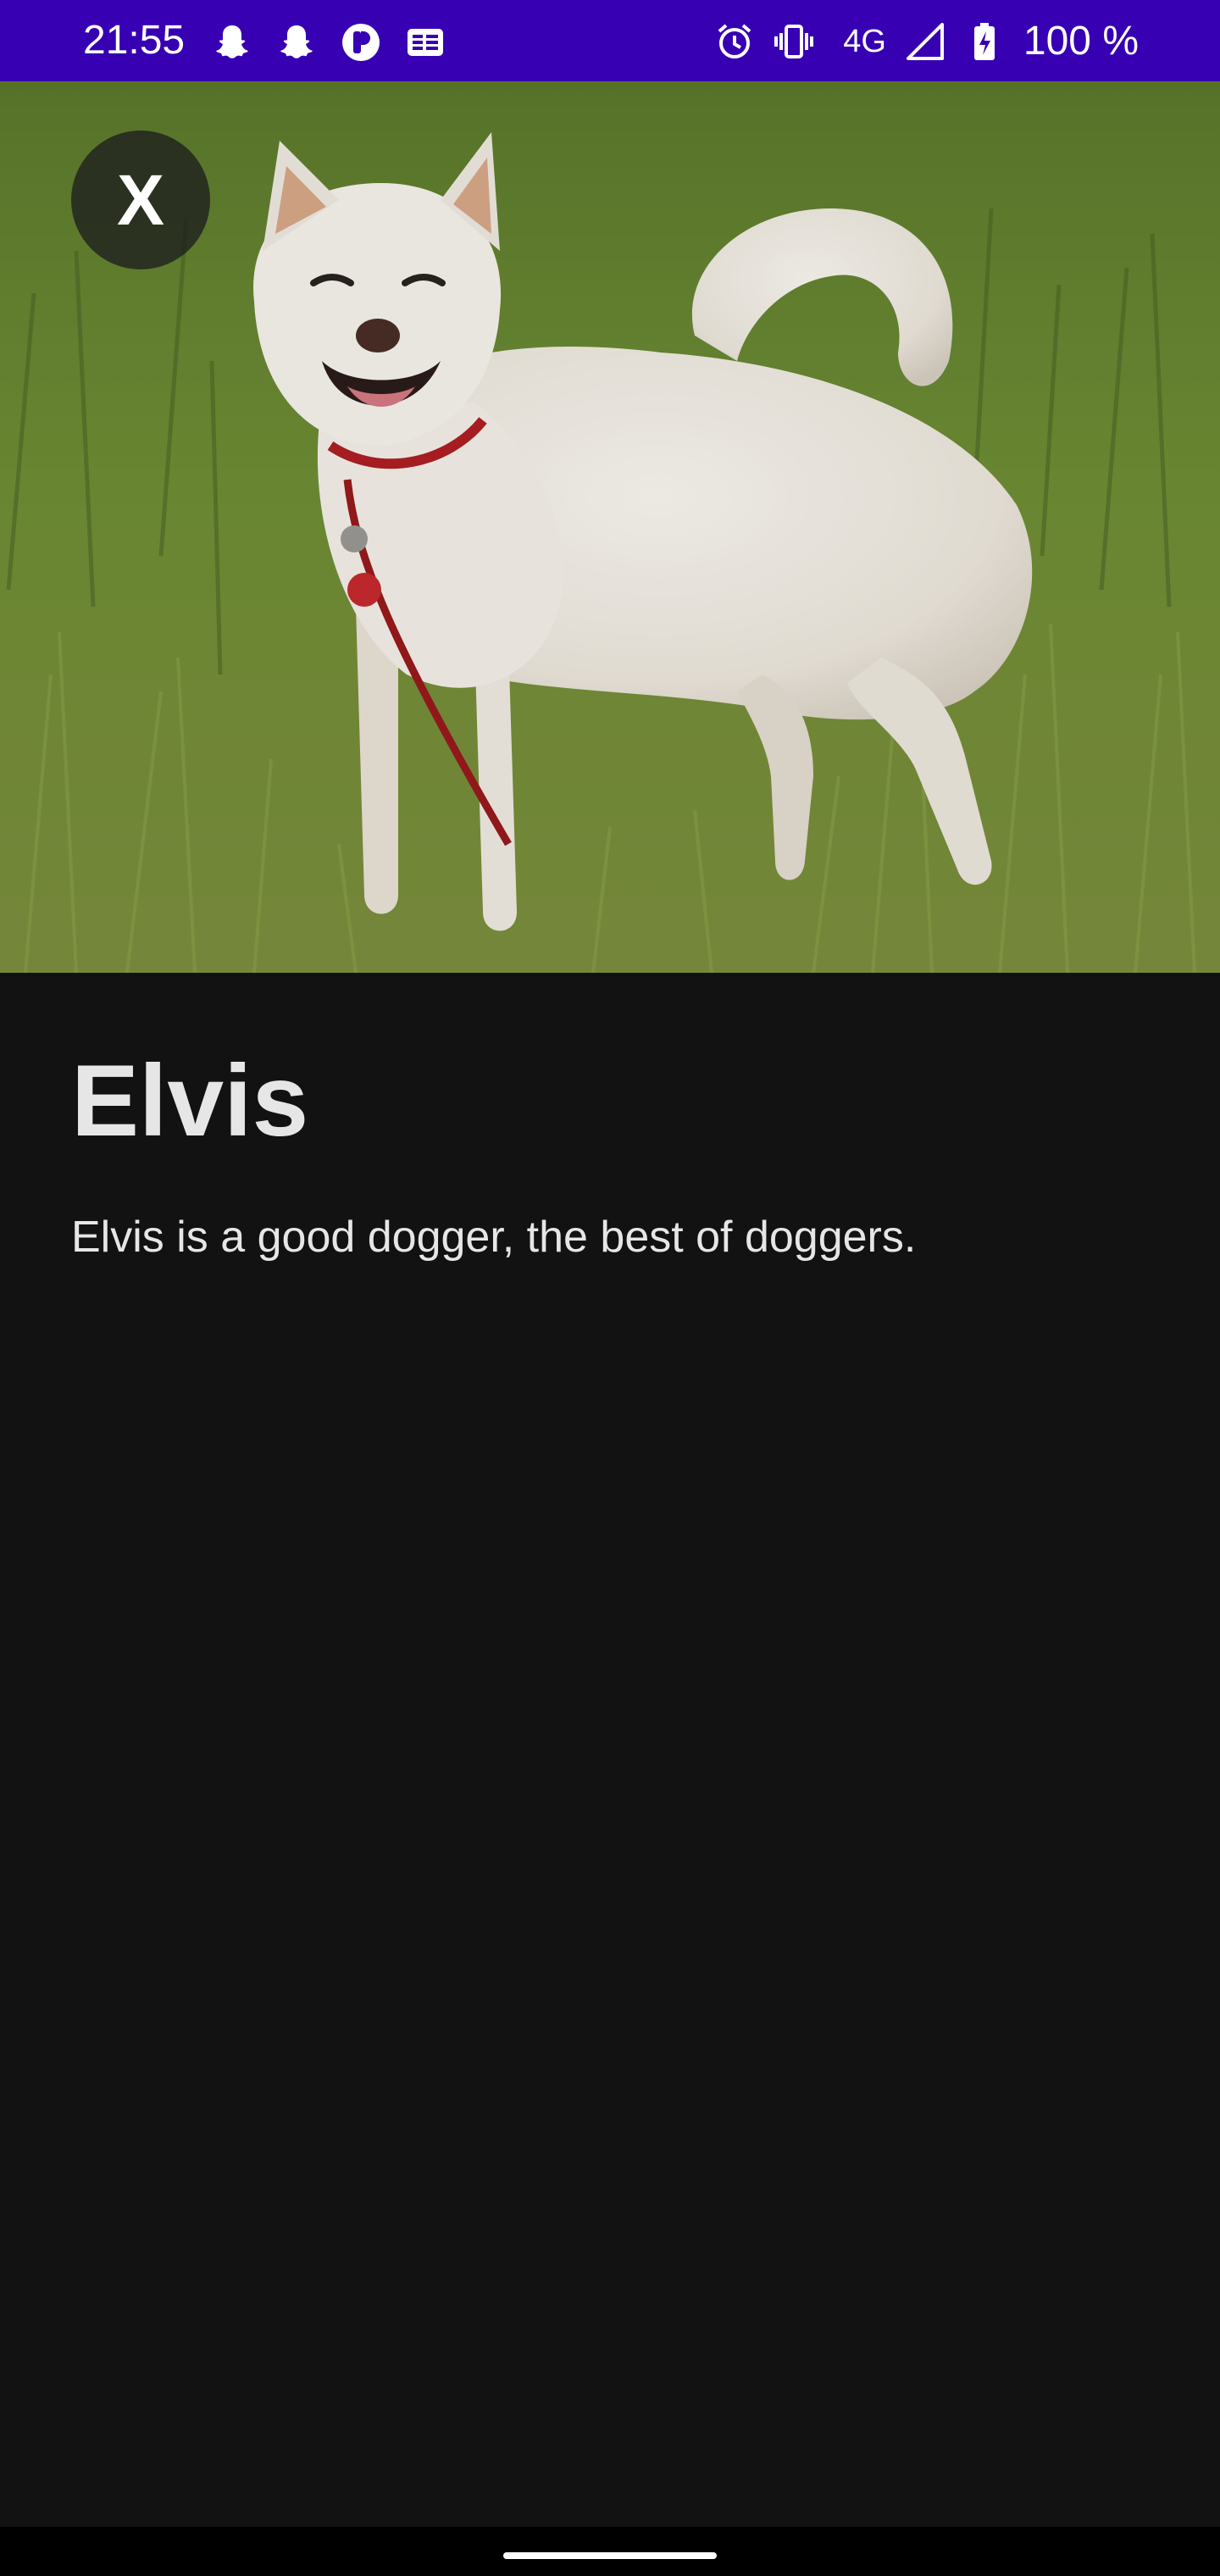  Describe the element at coordinates (864, 41) in the screenshot. I see `network-label: 4G` at that location.